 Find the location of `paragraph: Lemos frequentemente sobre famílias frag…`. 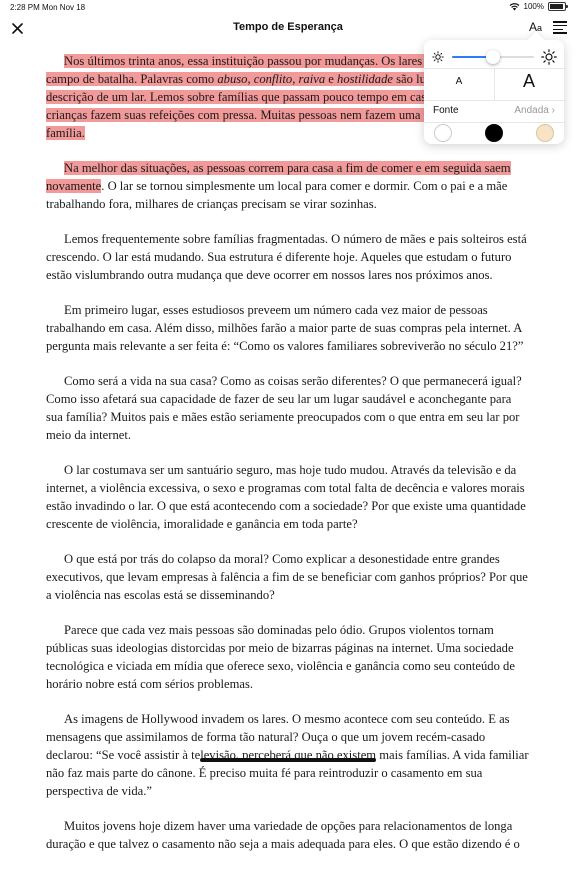

paragraph: Lemos frequentemente sobre famílias frag… is located at coordinates (288, 257).